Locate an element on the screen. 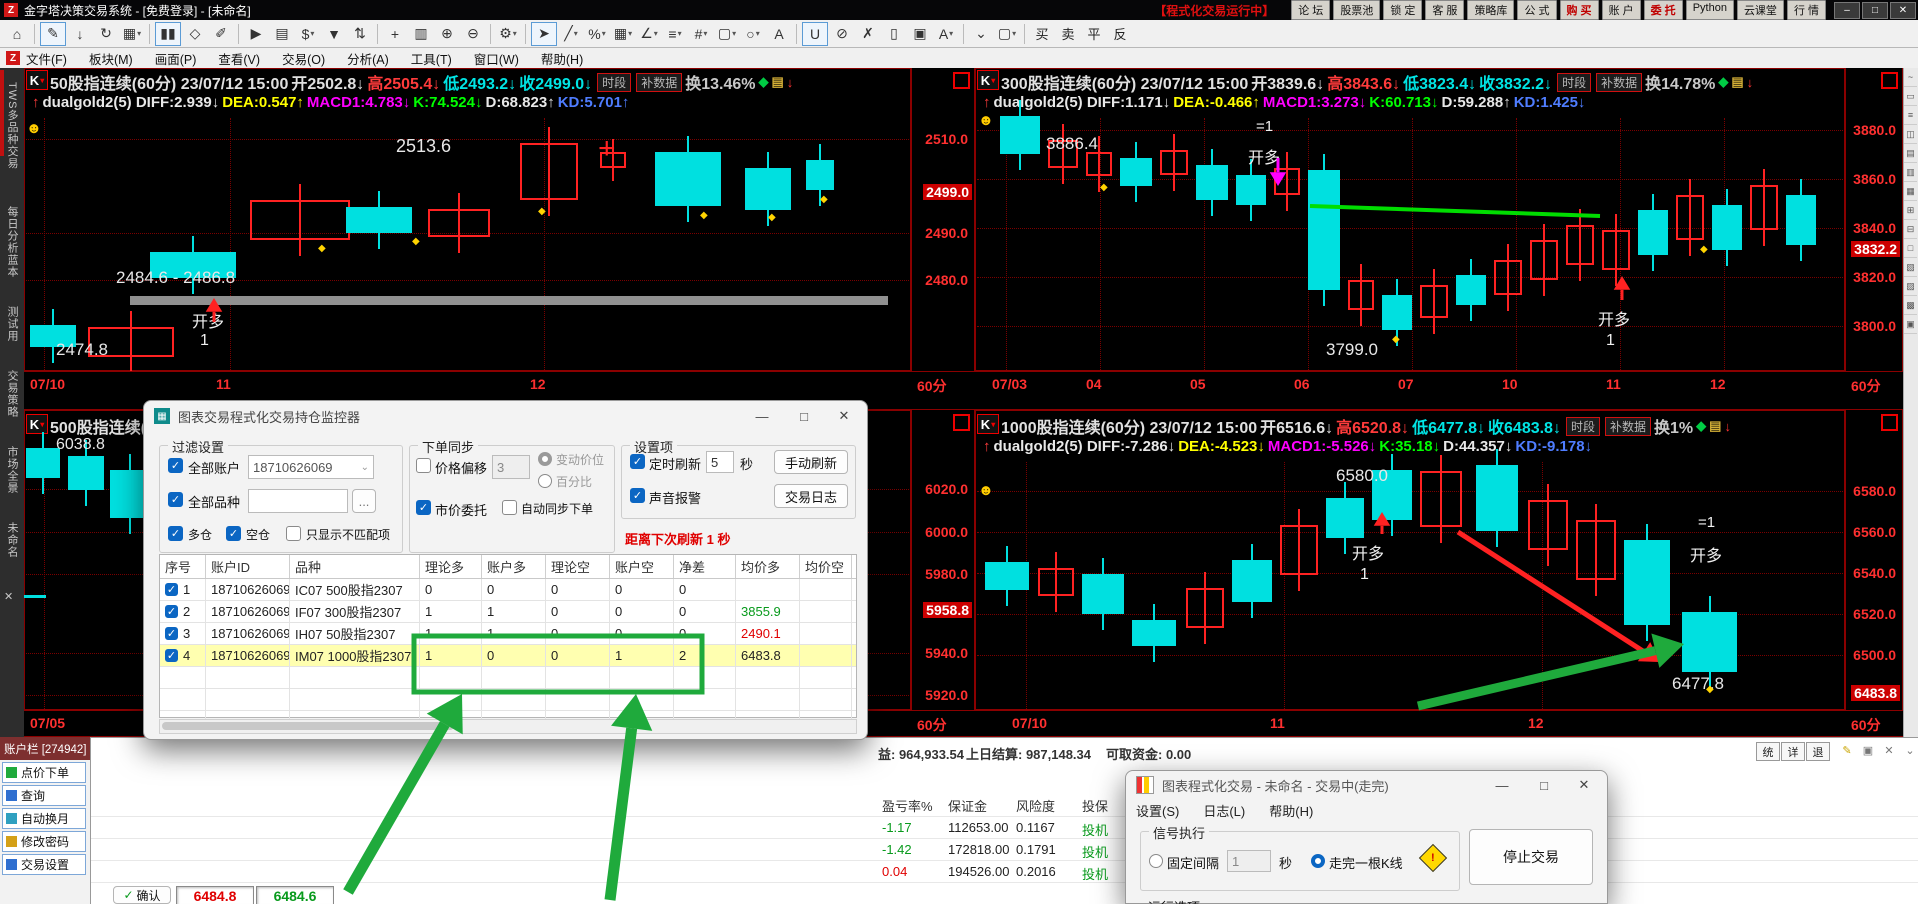 Image resolution: width=1918 pixels, height=904 pixels. left-tab-测试用: 测试用 is located at coordinates (12, 324).